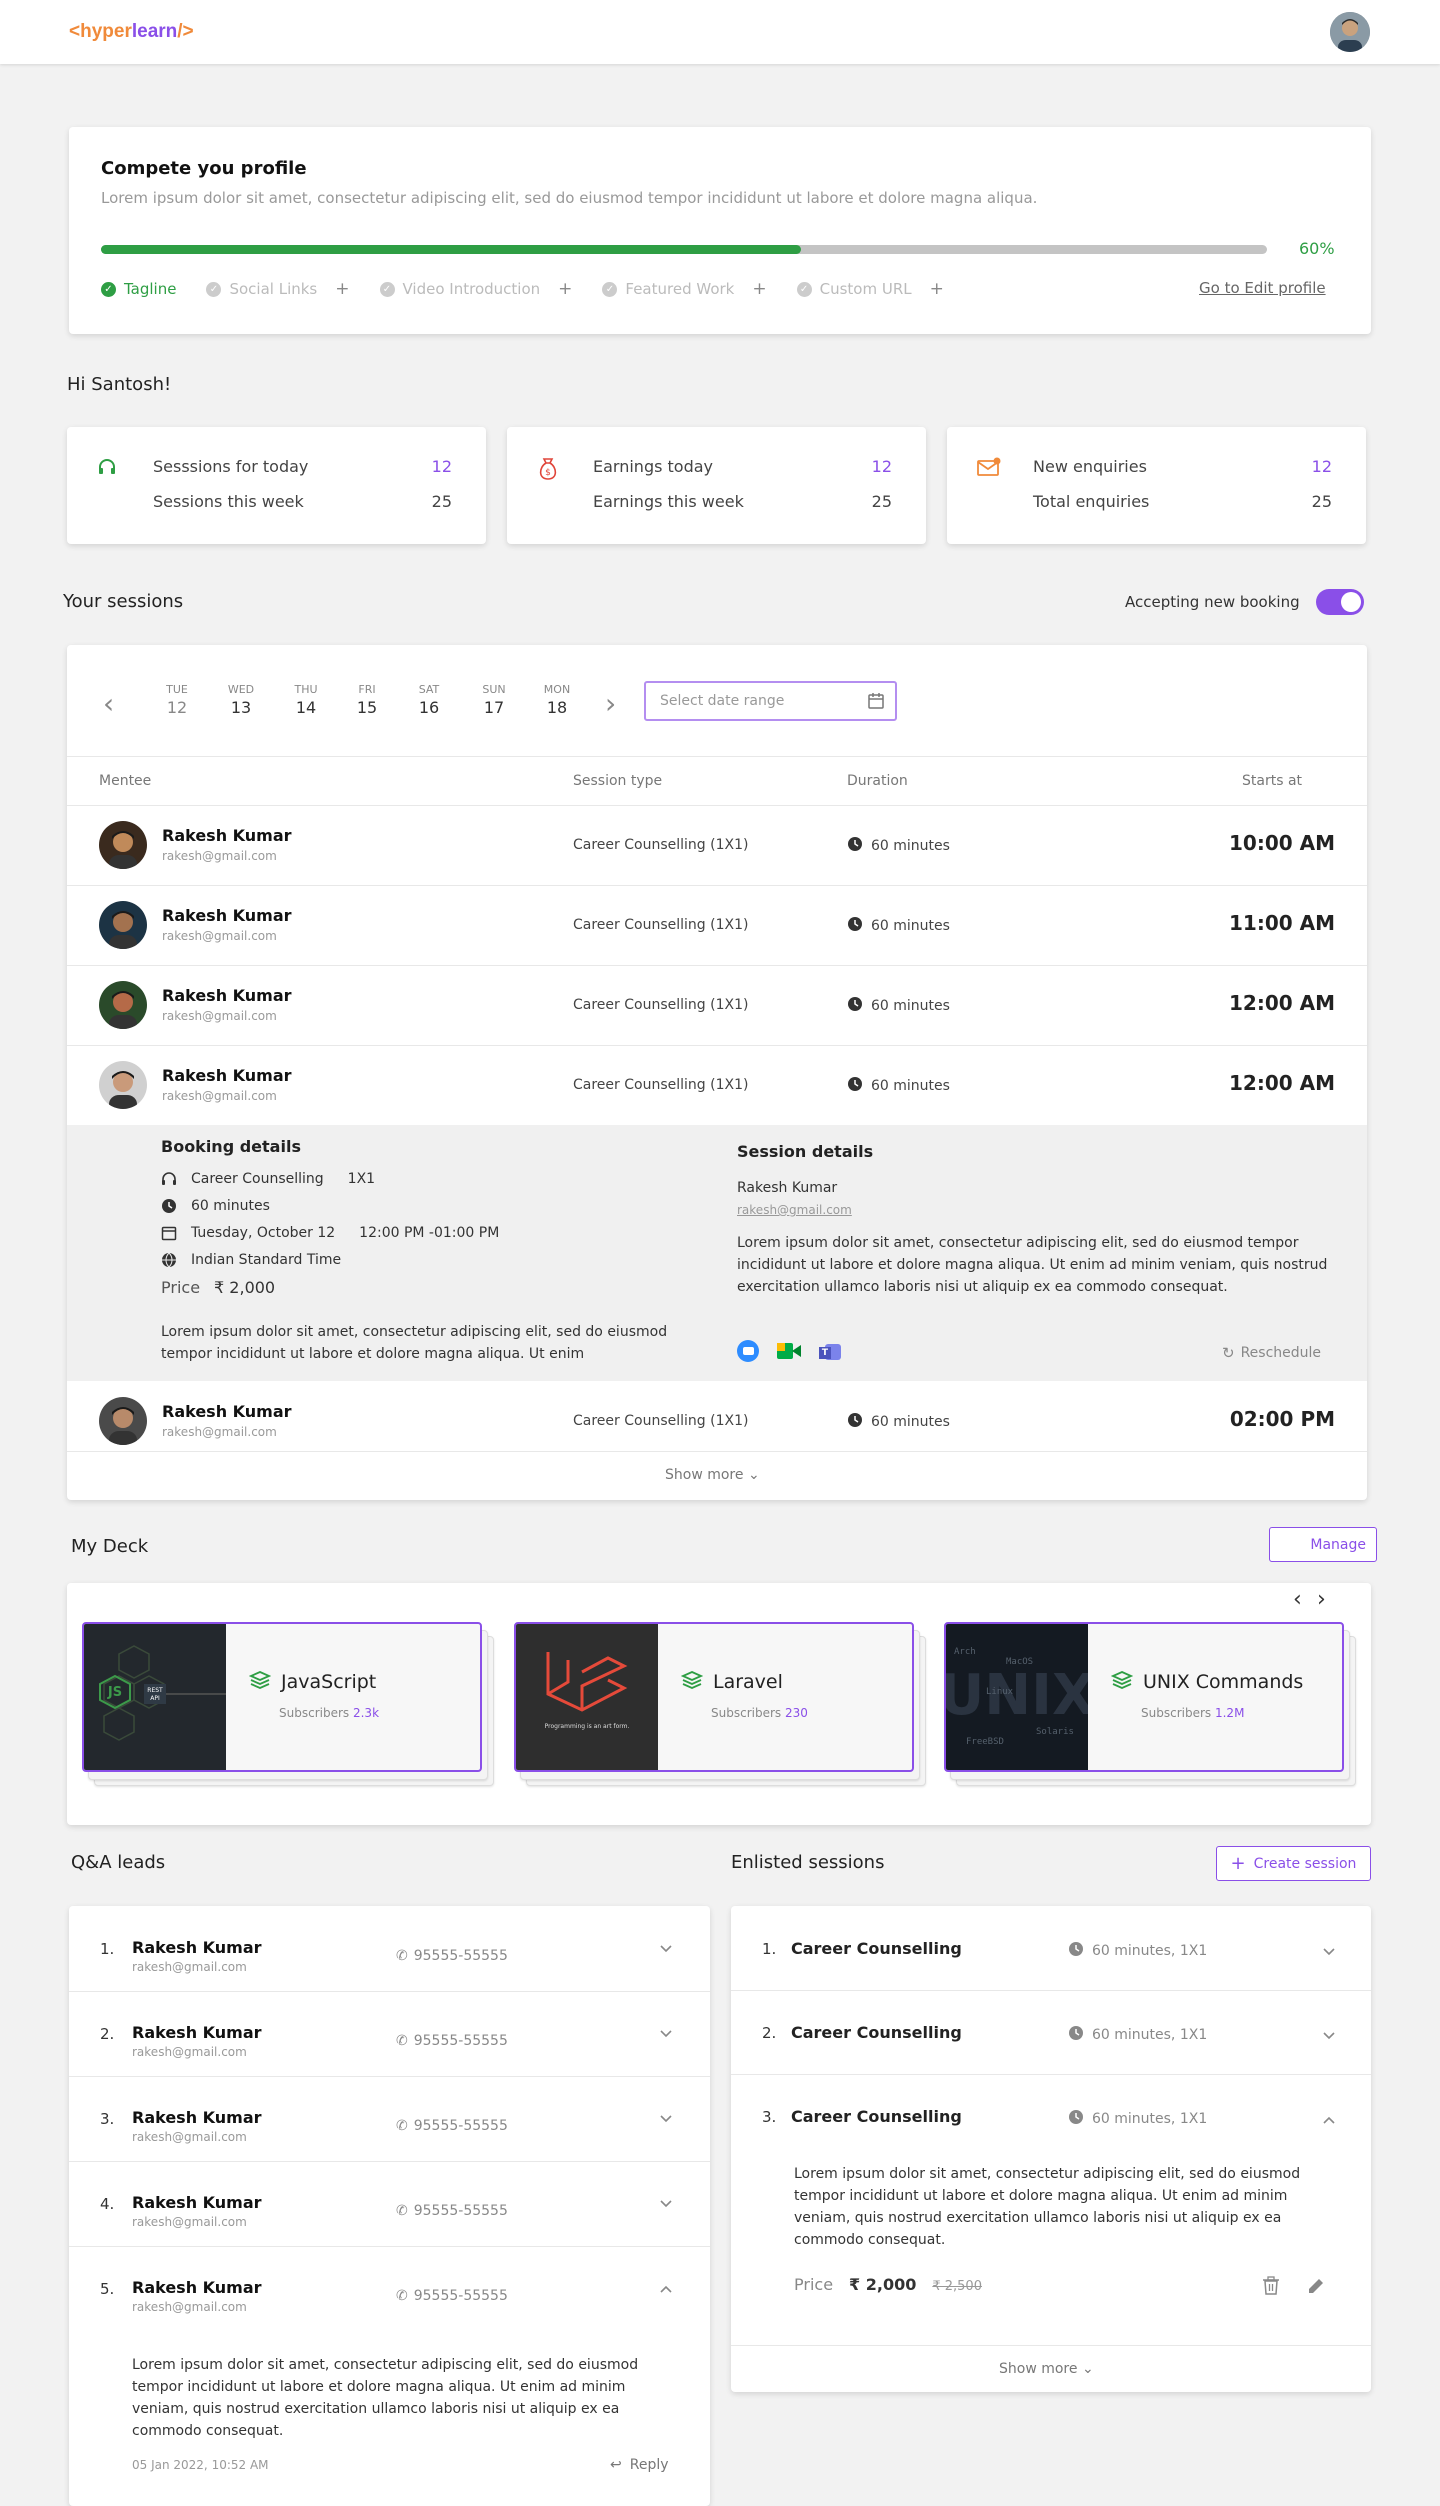 This screenshot has width=1440, height=2506. What do you see at coordinates (123, 1085) in the screenshot?
I see `mentee-avatar` at bounding box center [123, 1085].